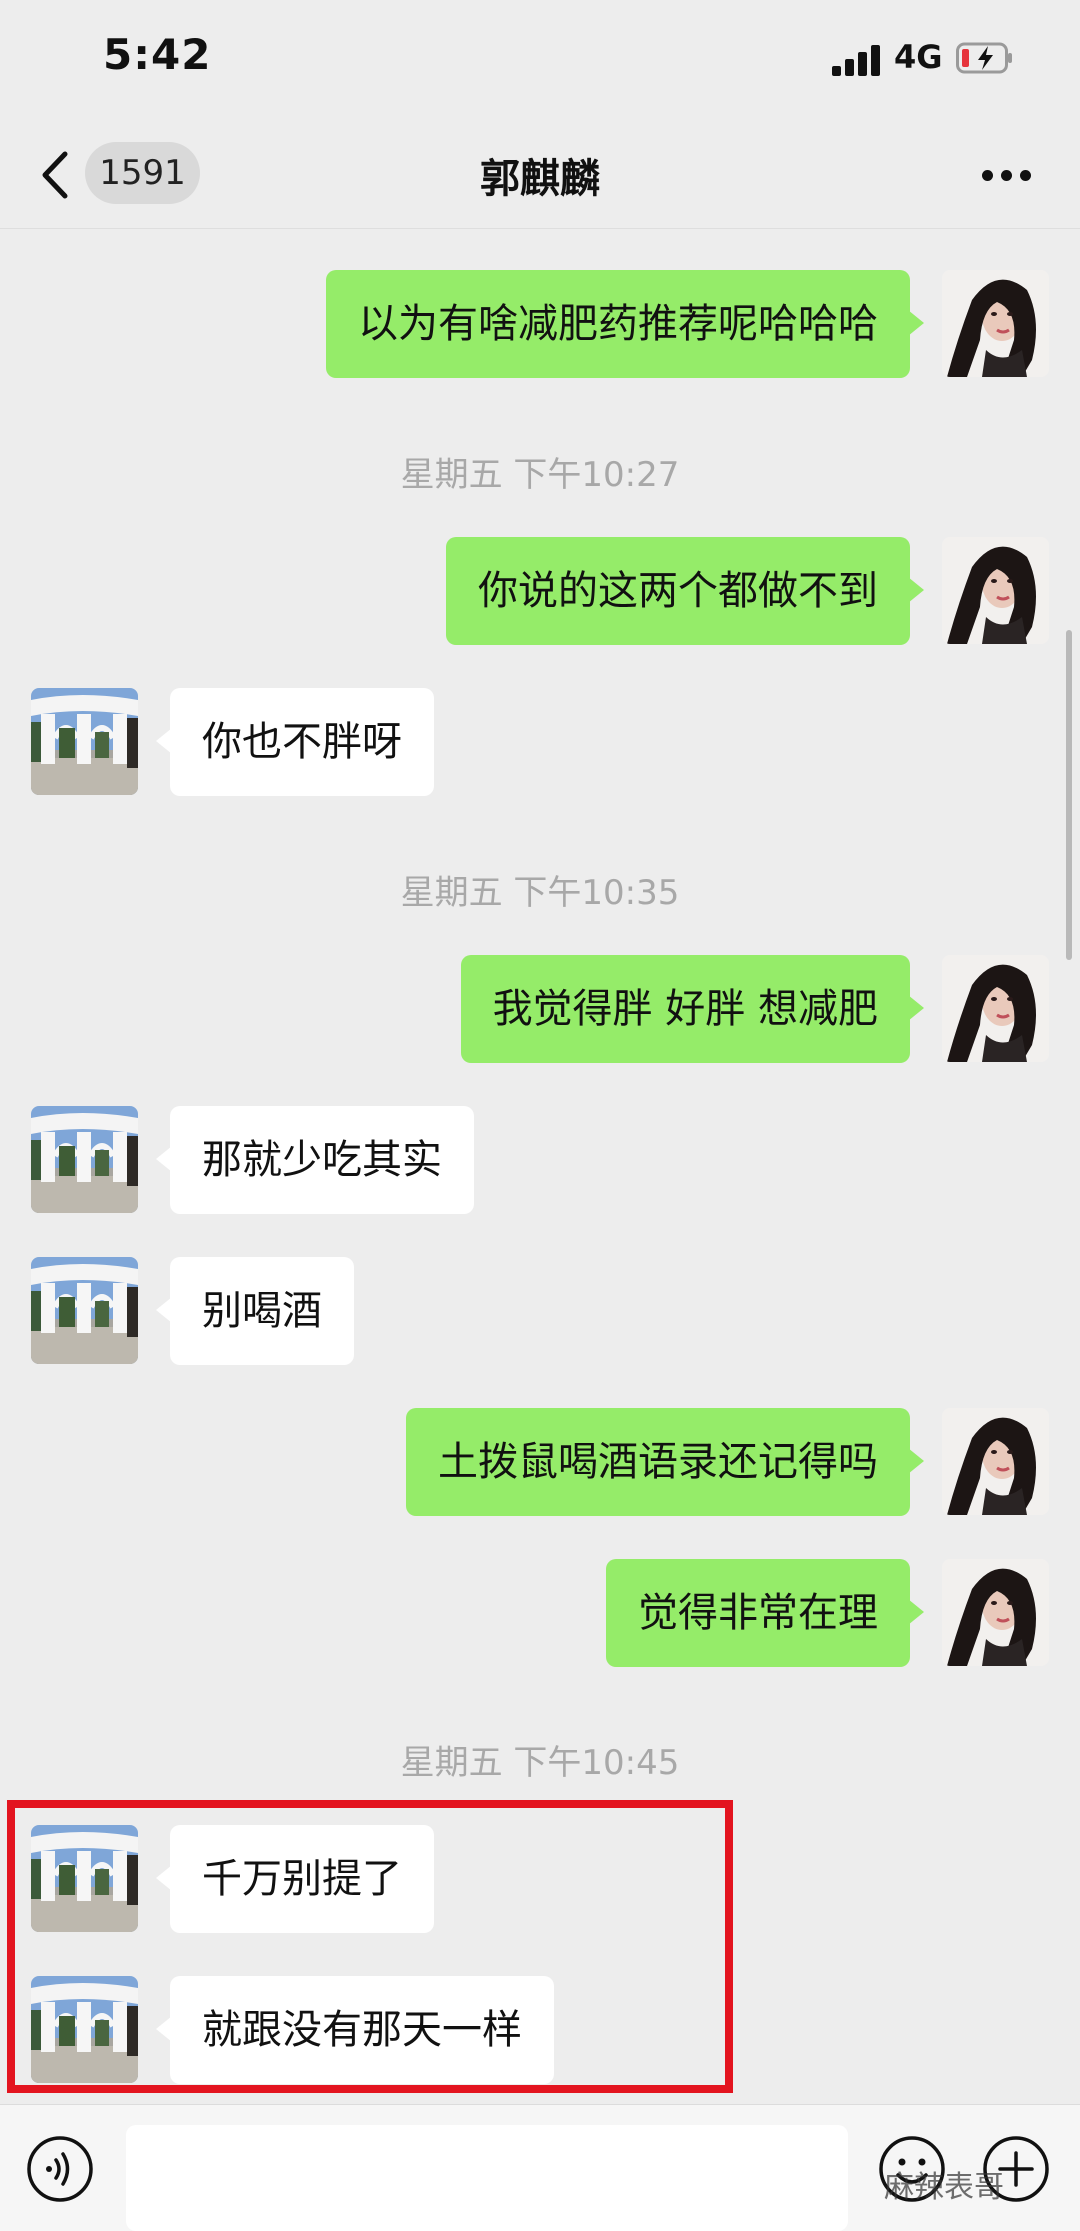  What do you see at coordinates (540, 893) in the screenshot?
I see `timestamp: 星期五 下午10:35` at bounding box center [540, 893].